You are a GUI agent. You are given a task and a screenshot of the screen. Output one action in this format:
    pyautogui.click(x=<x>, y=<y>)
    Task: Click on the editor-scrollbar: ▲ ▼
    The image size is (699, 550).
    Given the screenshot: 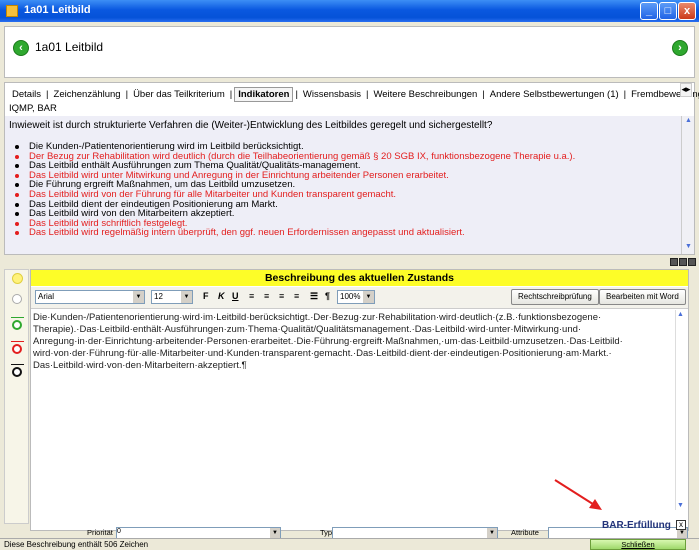 What is the action you would take?
    pyautogui.click(x=681, y=410)
    